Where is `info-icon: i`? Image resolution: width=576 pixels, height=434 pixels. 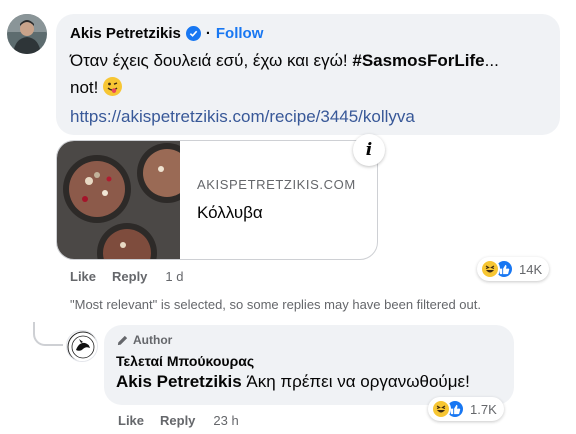 info-icon: i is located at coordinates (369, 150).